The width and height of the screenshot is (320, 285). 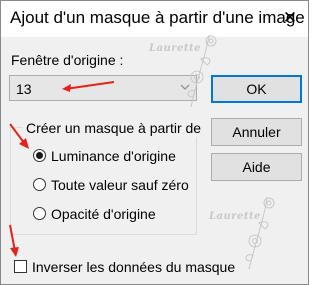 I want to click on radio-label: Toute valeur sauf zéro, so click(x=120, y=185).